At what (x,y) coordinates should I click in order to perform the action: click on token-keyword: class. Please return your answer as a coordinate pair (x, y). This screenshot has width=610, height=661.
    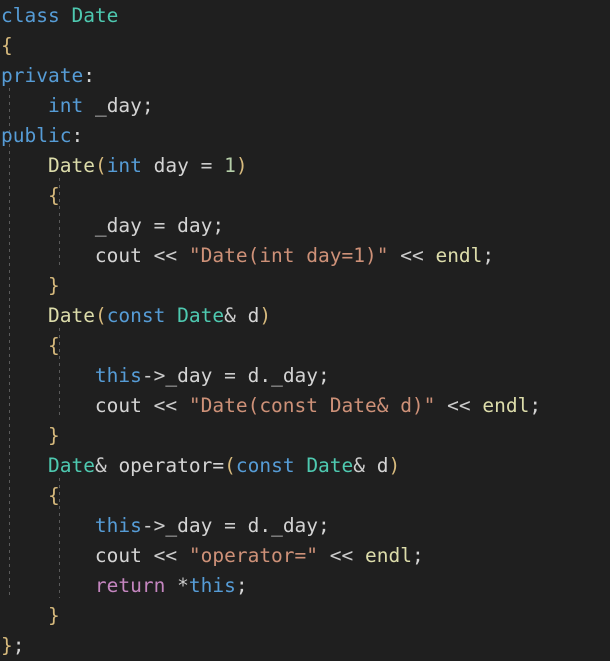
    Looking at the image, I should click on (30, 15).